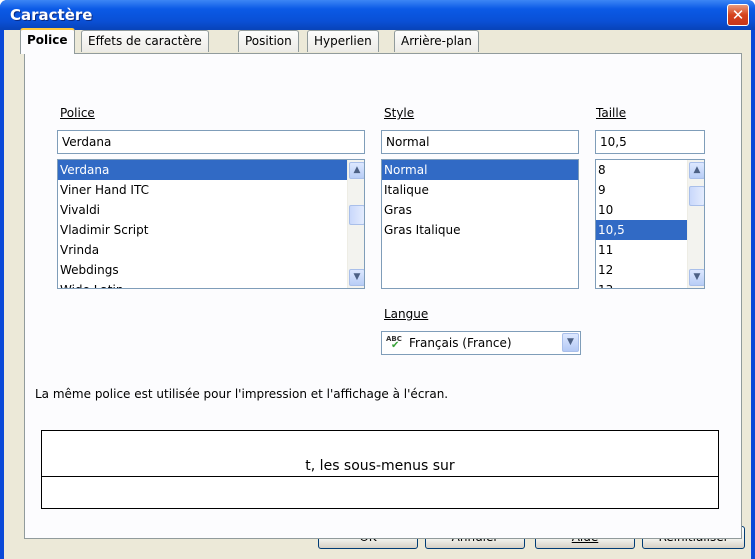 Image resolution: width=755 pixels, height=559 pixels. I want to click on style-label: Style, so click(399, 113).